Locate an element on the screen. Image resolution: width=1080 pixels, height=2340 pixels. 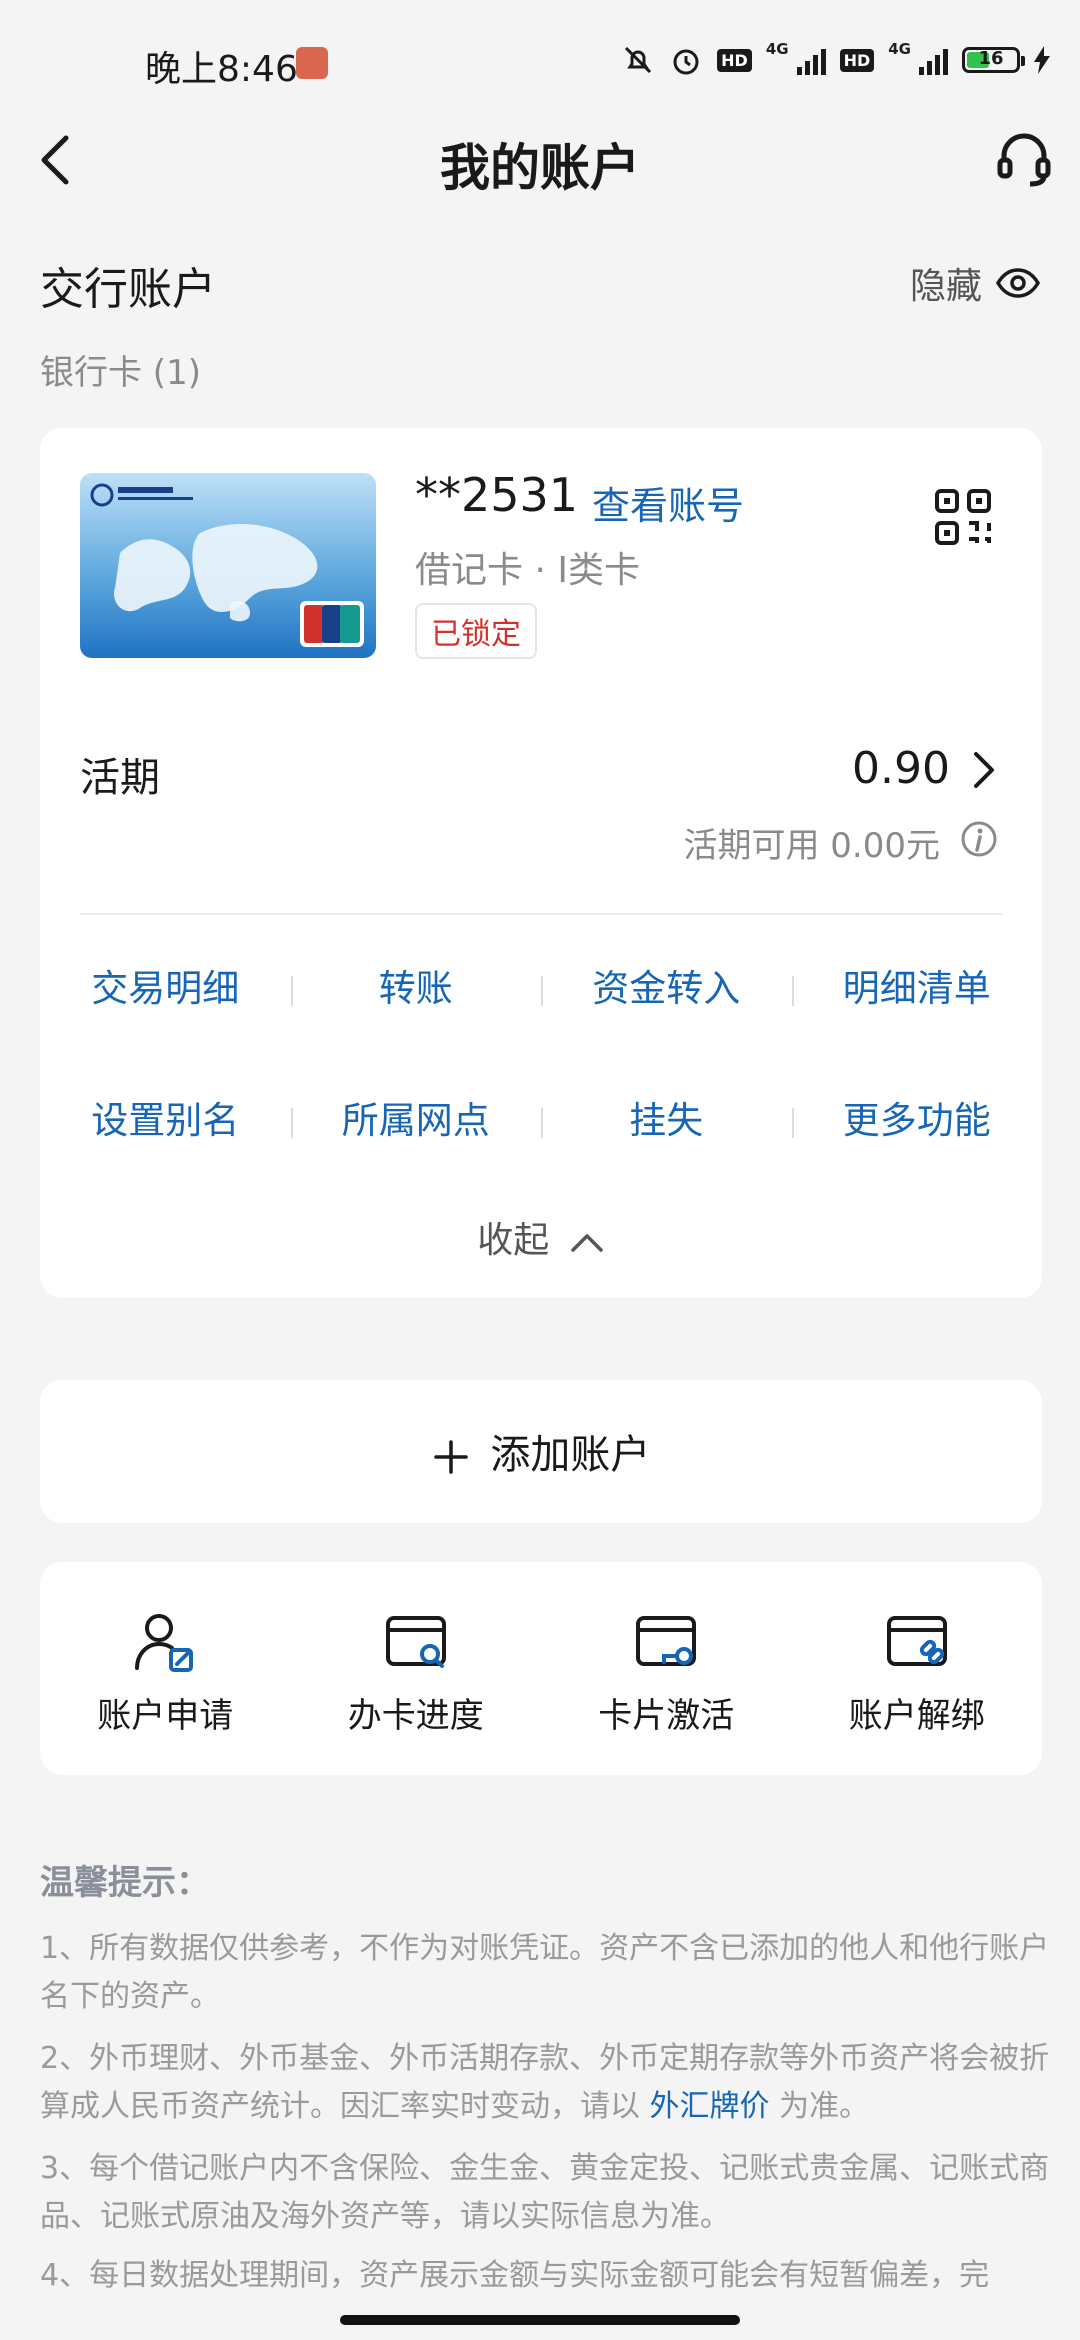
headset-icon is located at coordinates (1024, 160).